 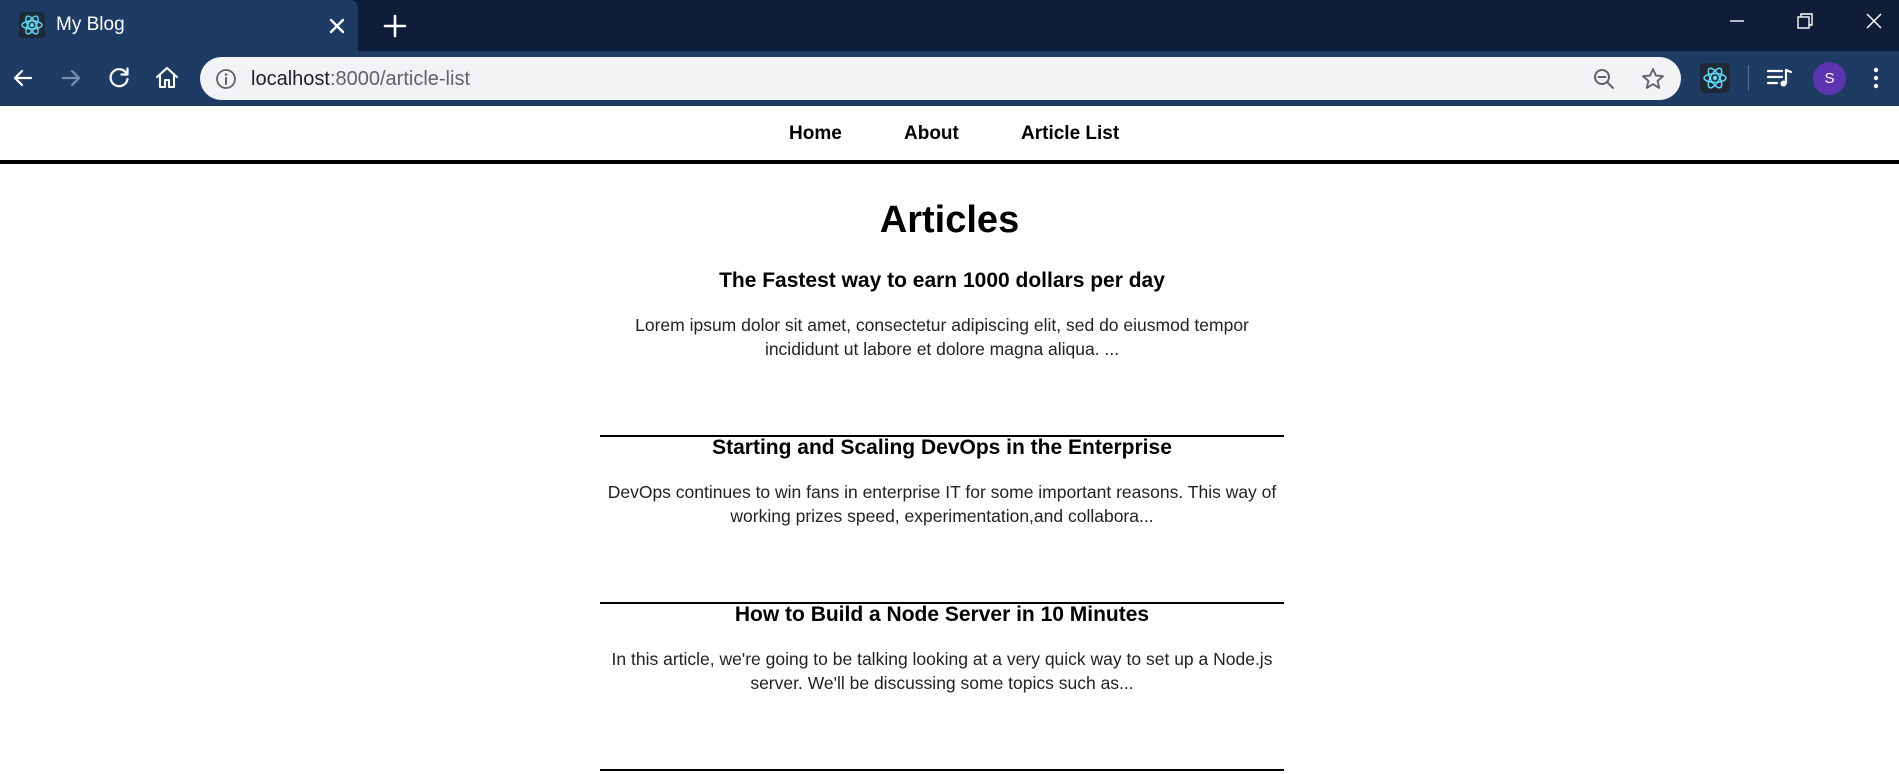 I want to click on more-menu-icon, so click(x=1876, y=78).